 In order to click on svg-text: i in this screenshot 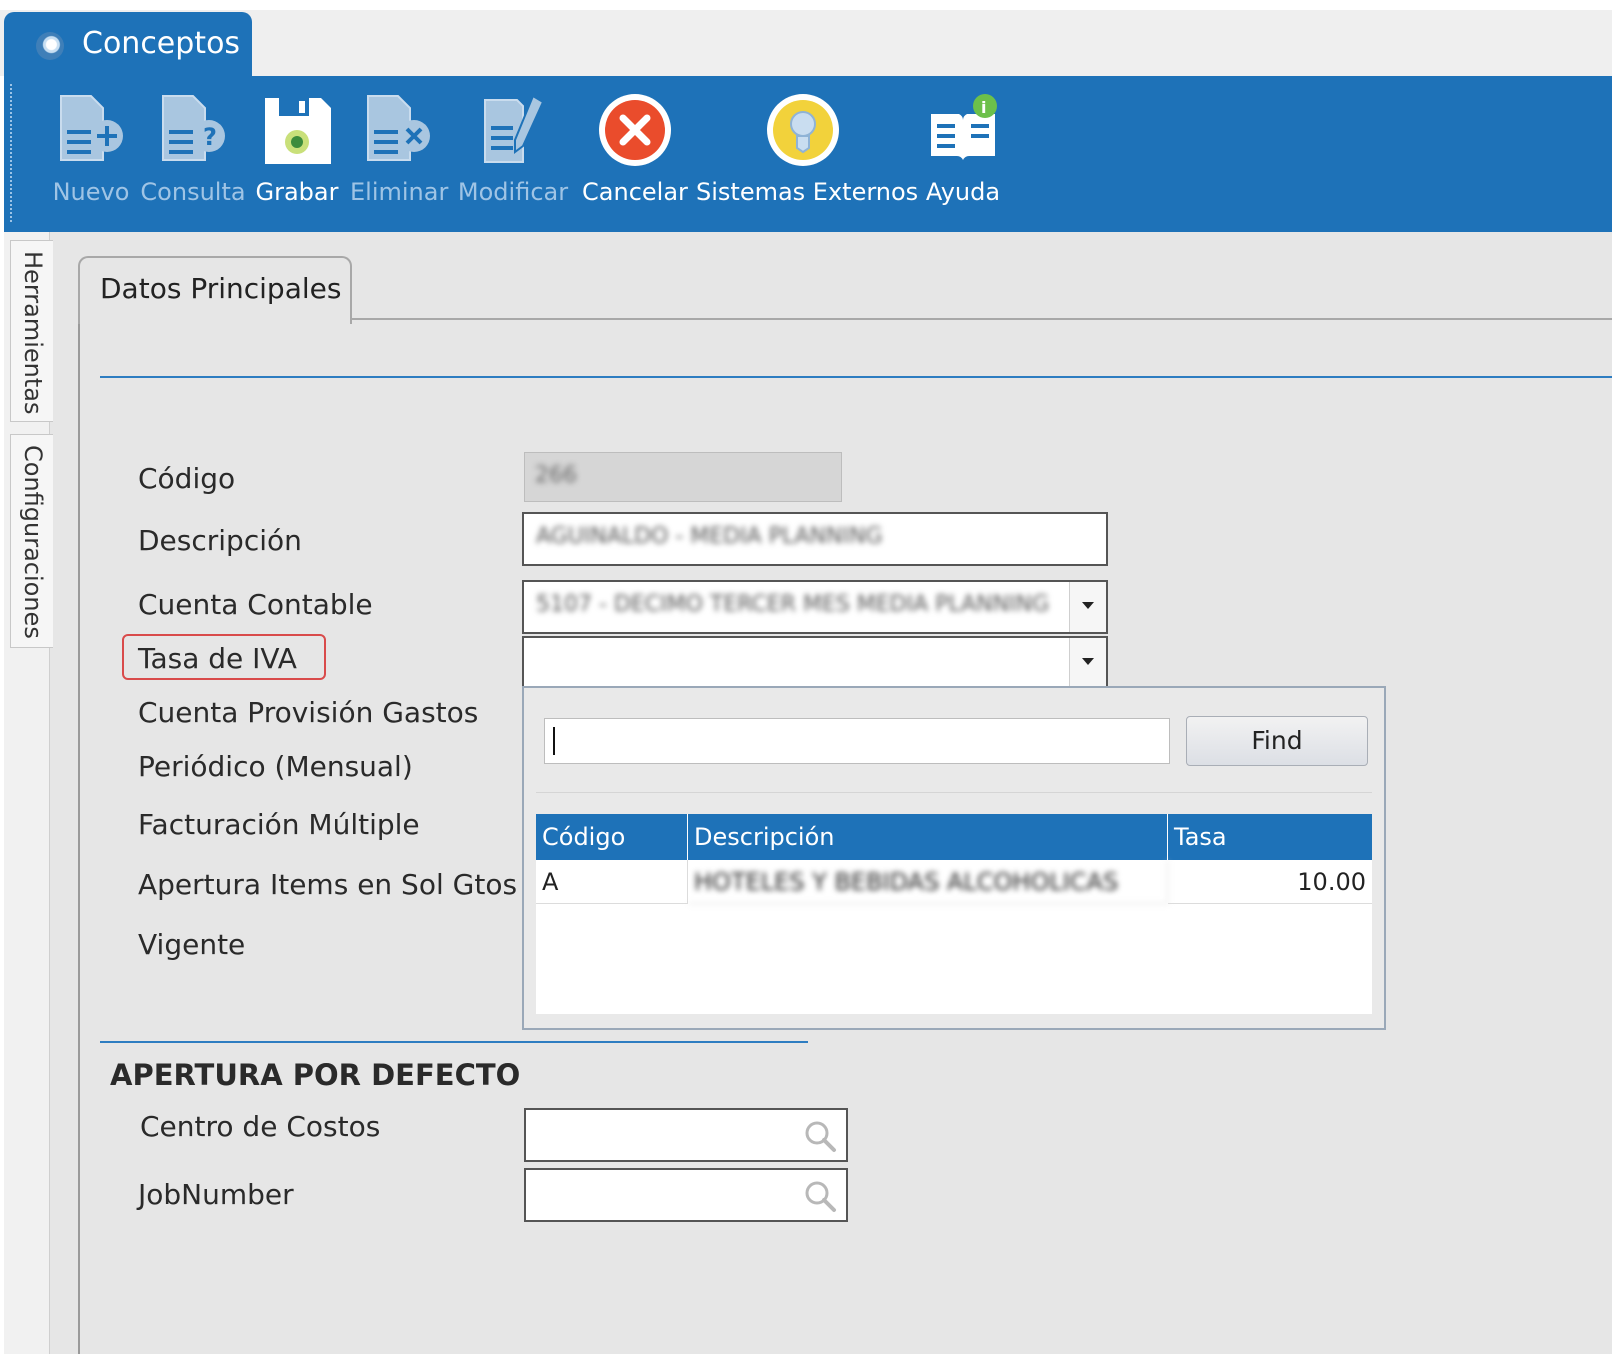, I will do `click(983, 107)`.